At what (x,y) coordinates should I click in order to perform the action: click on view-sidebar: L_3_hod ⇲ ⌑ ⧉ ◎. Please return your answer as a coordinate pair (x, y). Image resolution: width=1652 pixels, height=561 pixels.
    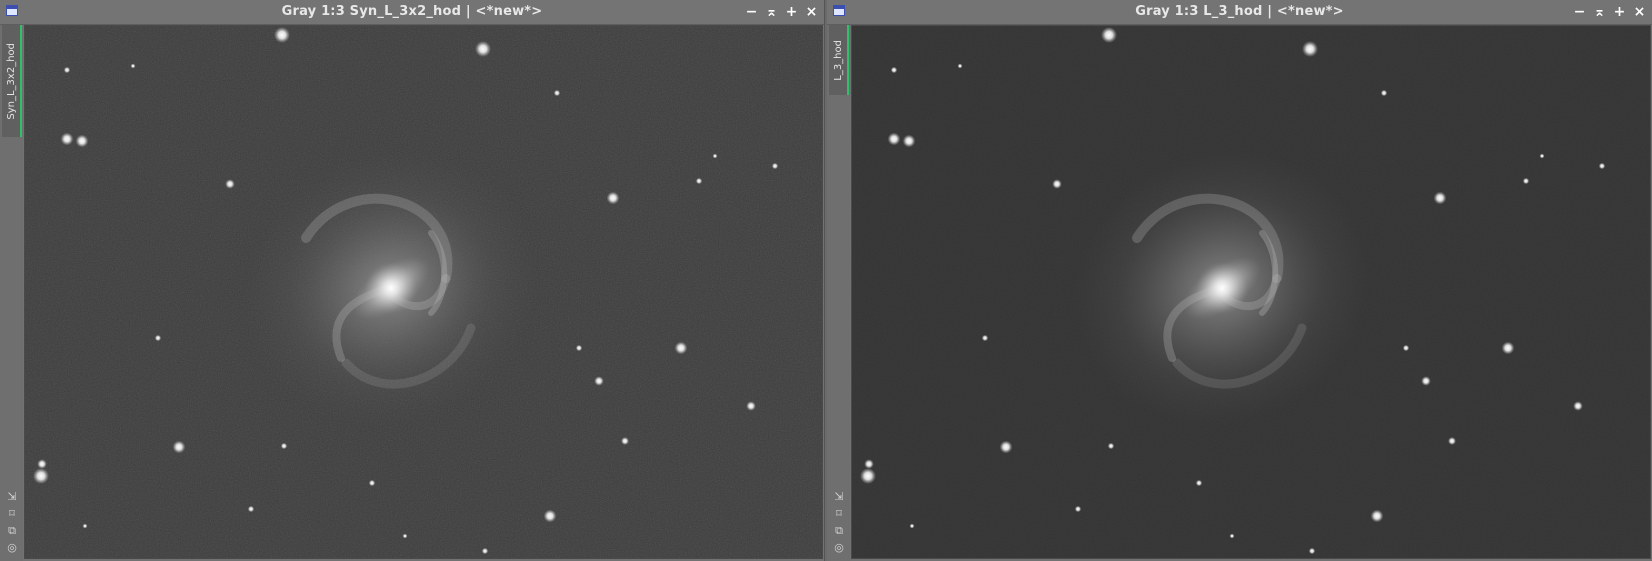
    Looking at the image, I should click on (838, 293).